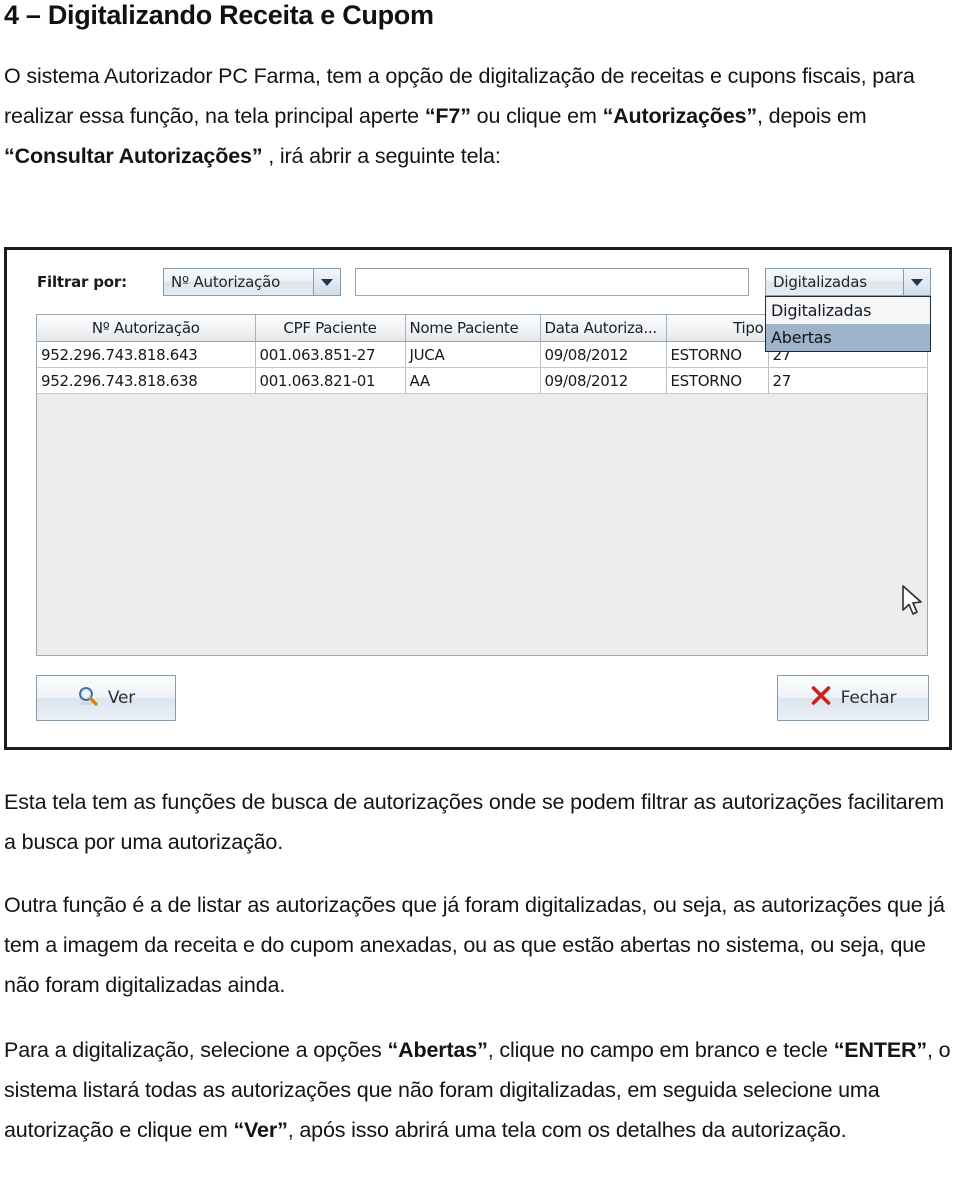 This screenshot has width=960, height=1191. What do you see at coordinates (146, 354) in the screenshot?
I see `cell-num-autorizacao: 952.296.743.818.643` at bounding box center [146, 354].